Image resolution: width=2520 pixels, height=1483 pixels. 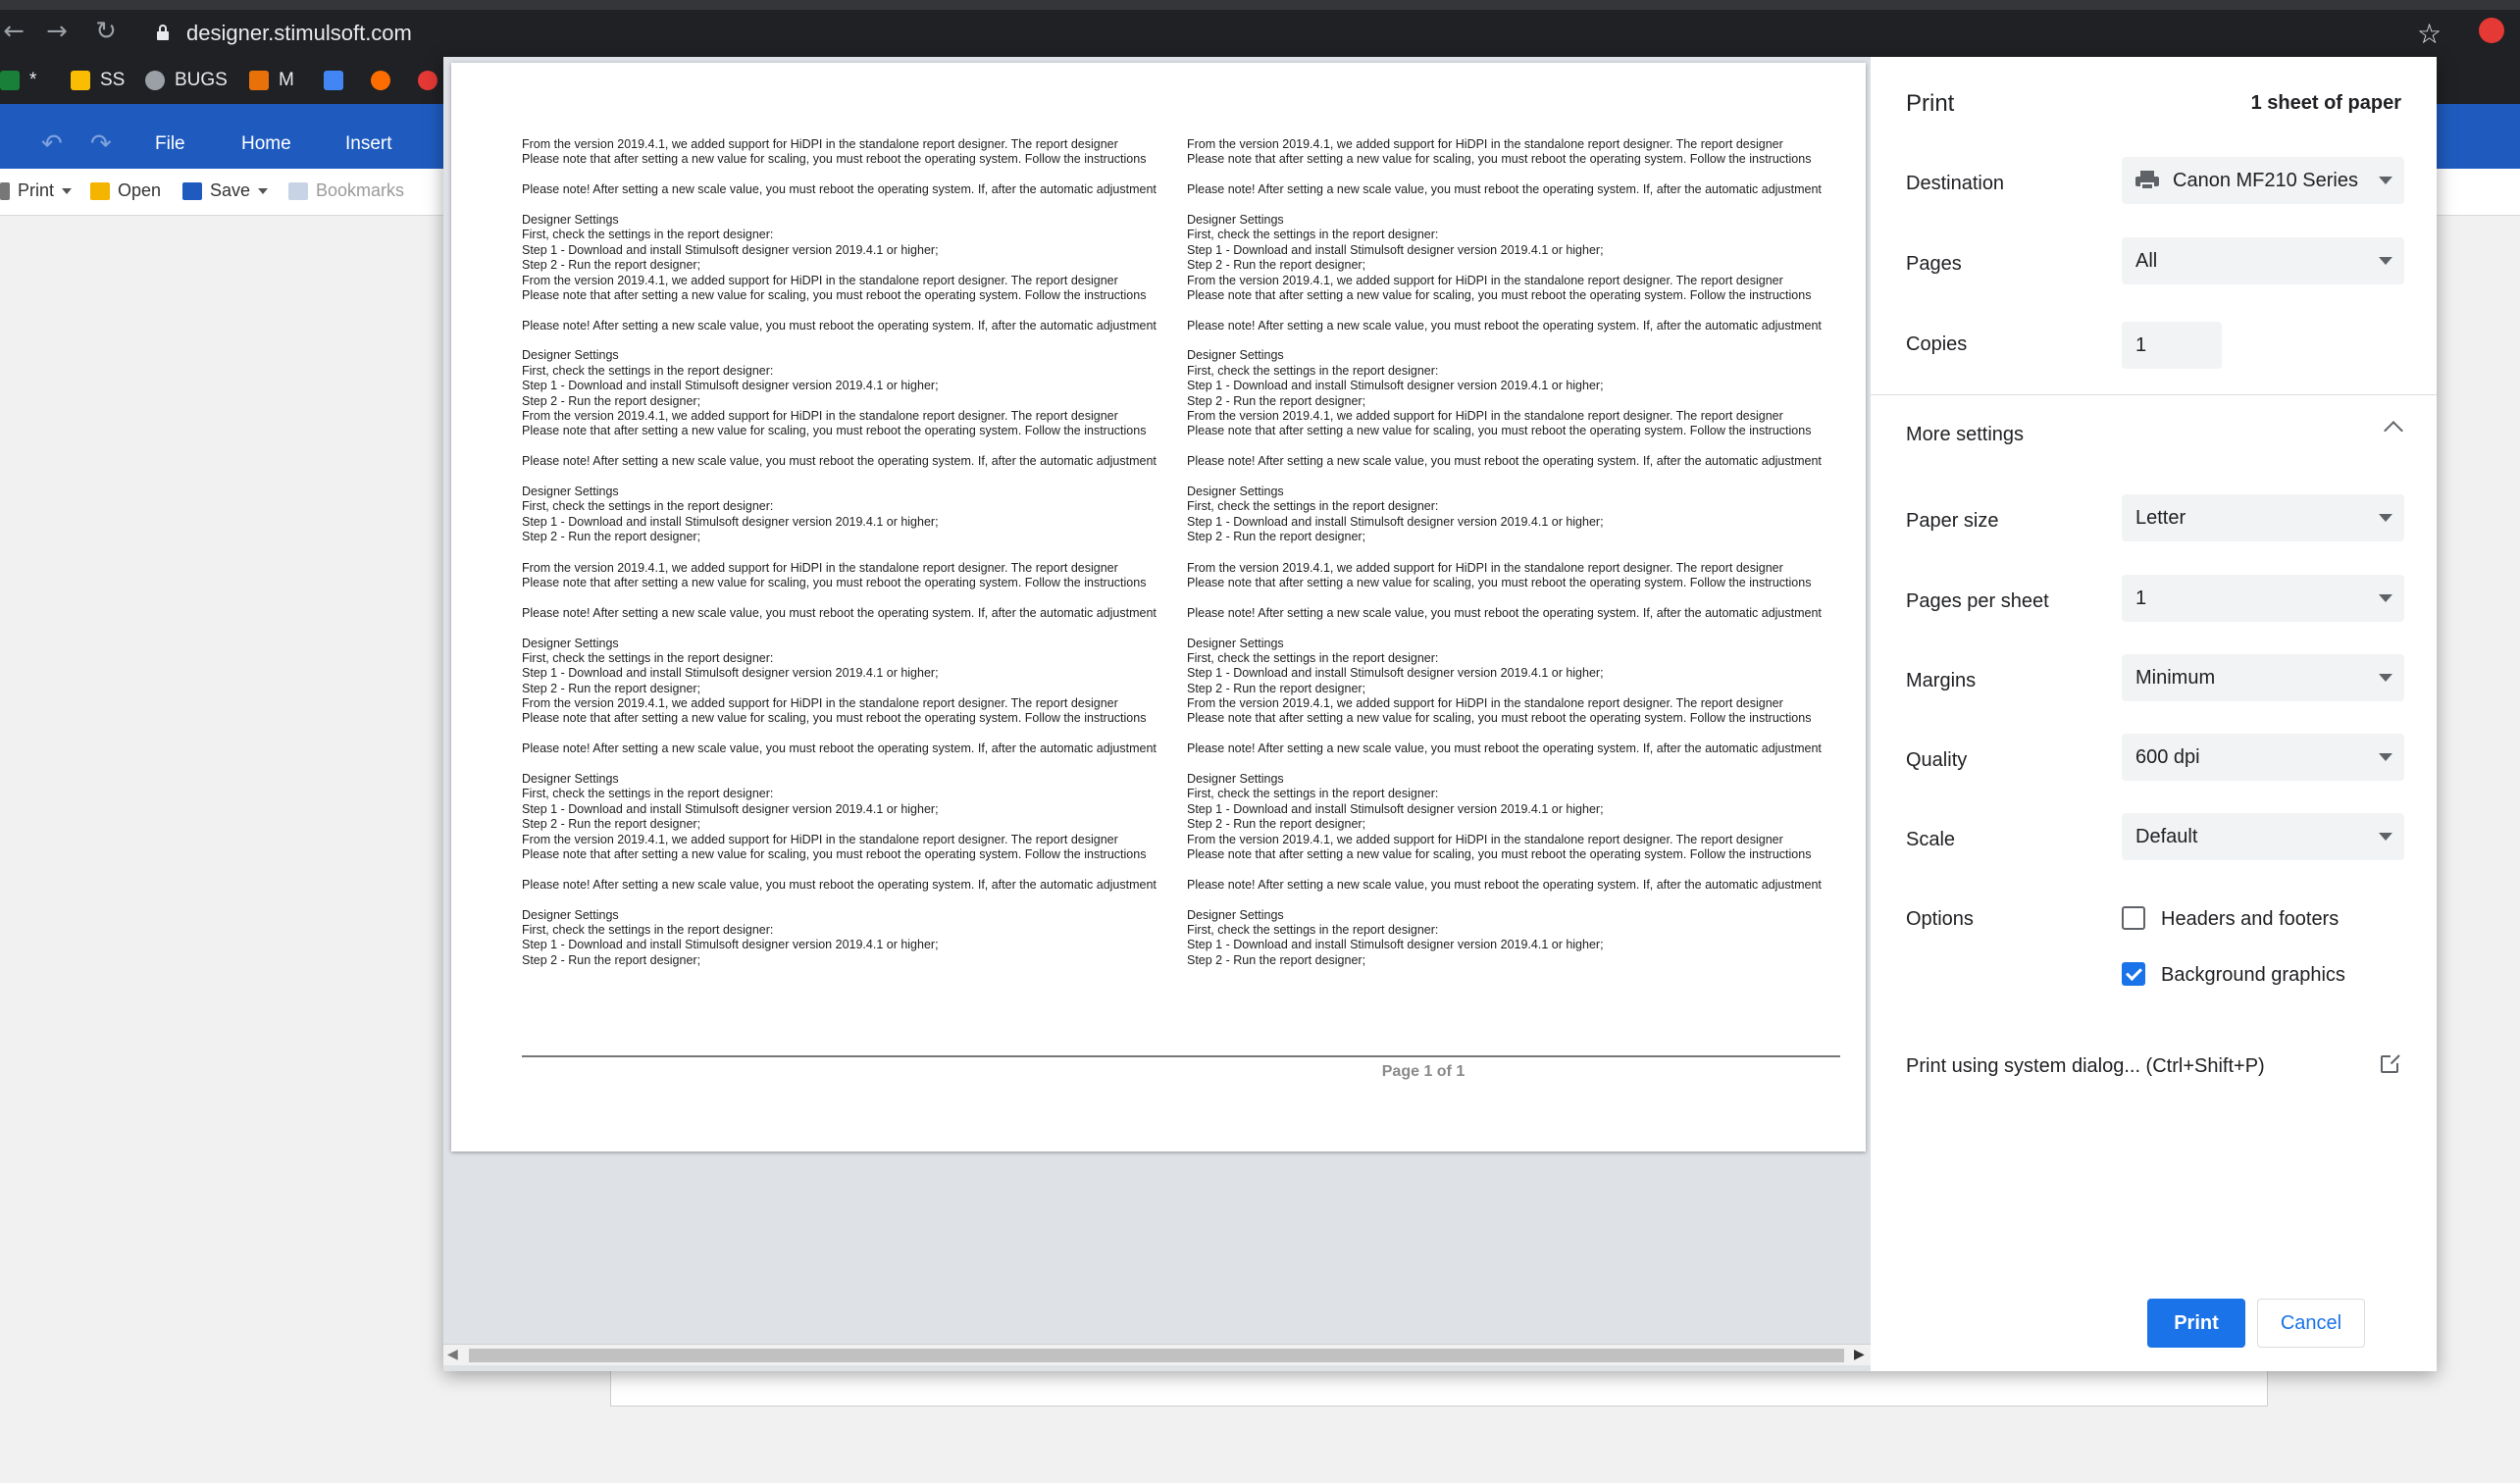 What do you see at coordinates (1859, 1354) in the screenshot?
I see `scroll-right-icon: ▶` at bounding box center [1859, 1354].